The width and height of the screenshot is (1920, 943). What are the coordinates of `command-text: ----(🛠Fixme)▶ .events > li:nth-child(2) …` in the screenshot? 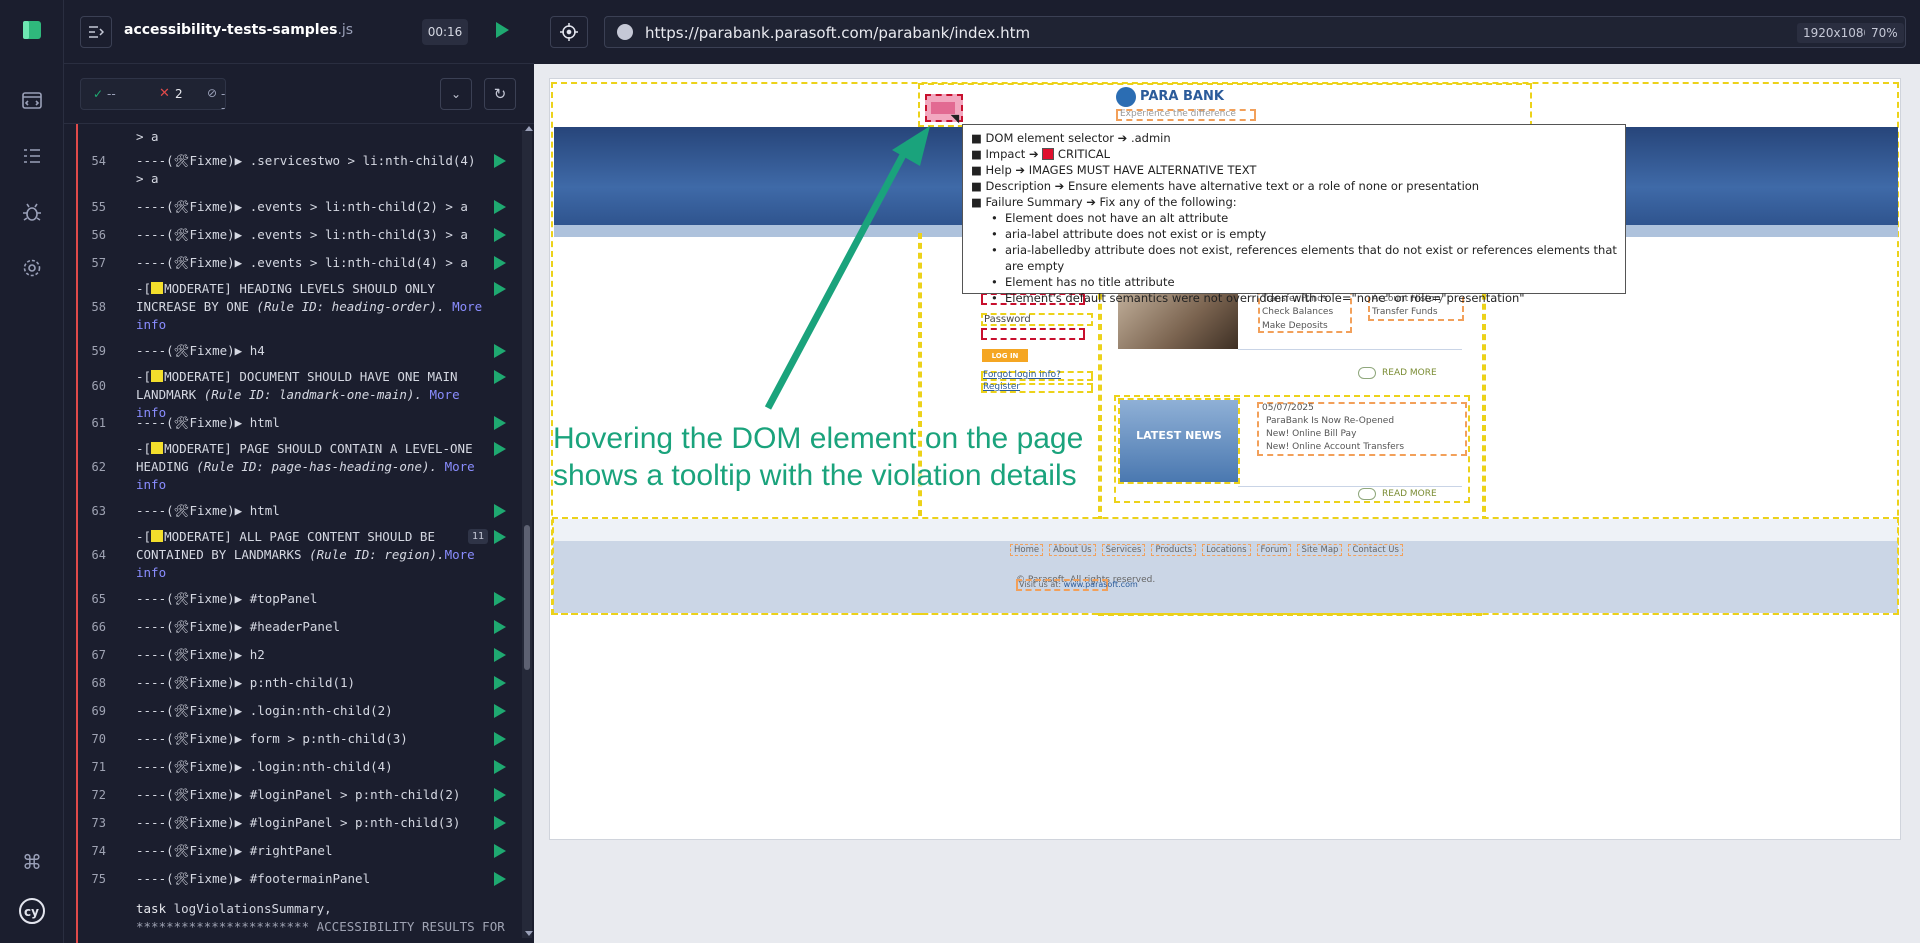 It's located at (302, 206).